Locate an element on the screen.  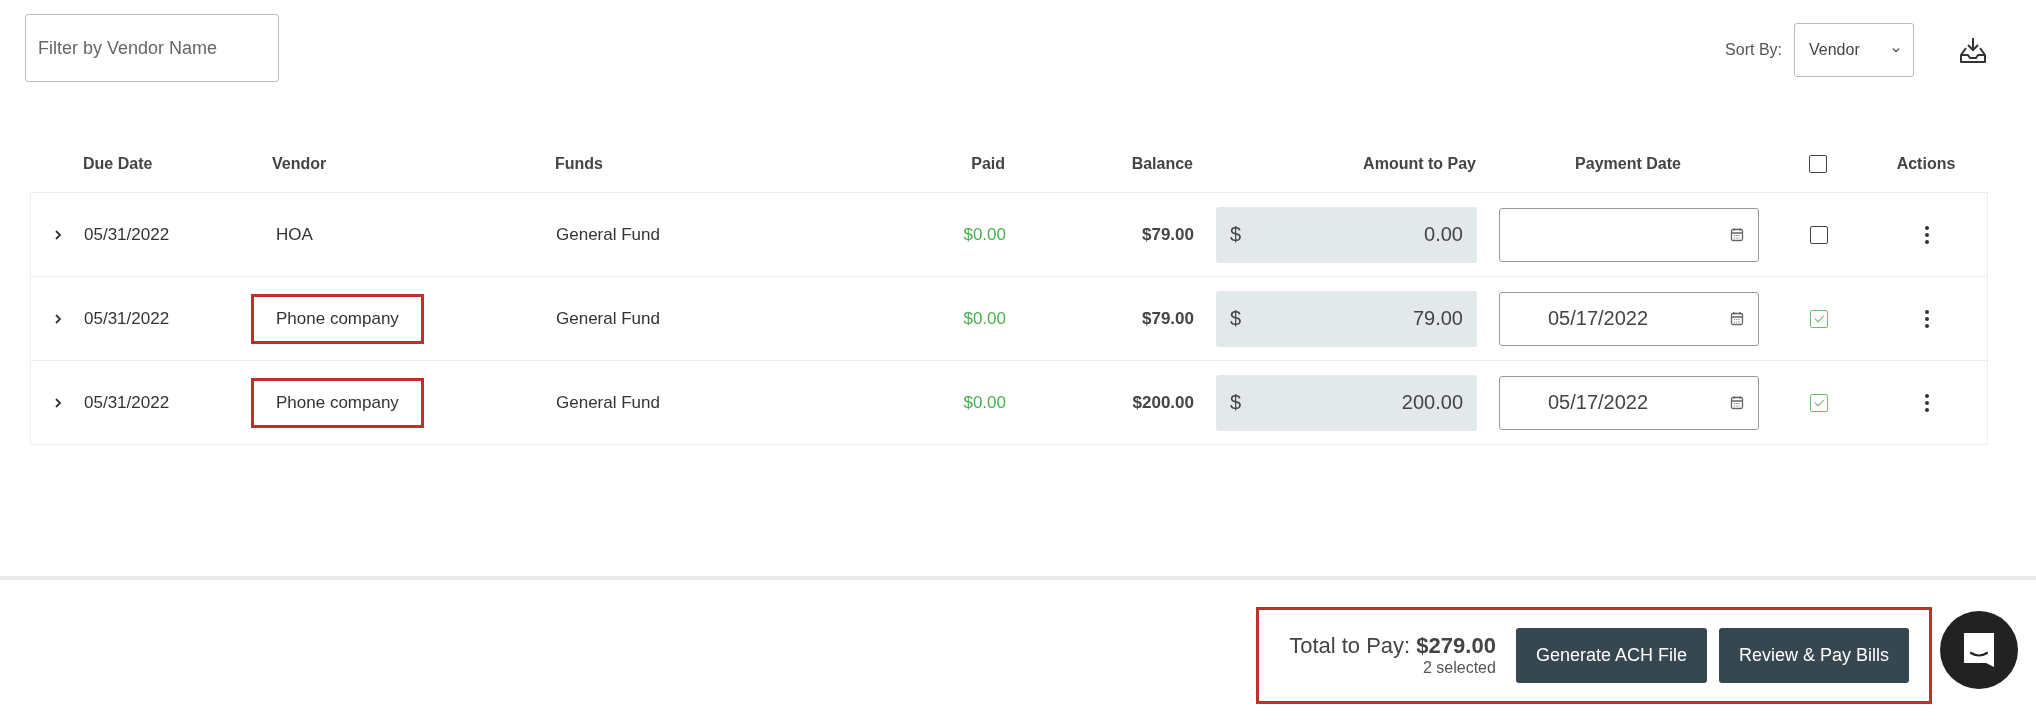
selected-count: 2 selected is located at coordinates (1459, 668).